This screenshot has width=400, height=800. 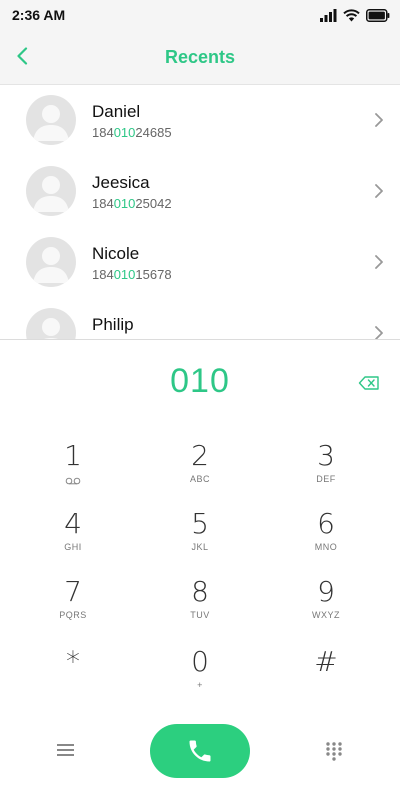 What do you see at coordinates (73, 591) in the screenshot?
I see `key-digit: 7` at bounding box center [73, 591].